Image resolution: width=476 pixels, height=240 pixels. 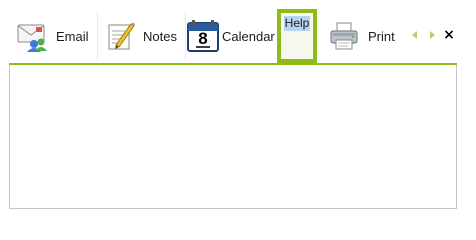 What do you see at coordinates (381, 36) in the screenshot?
I see `tab-print-label: Print` at bounding box center [381, 36].